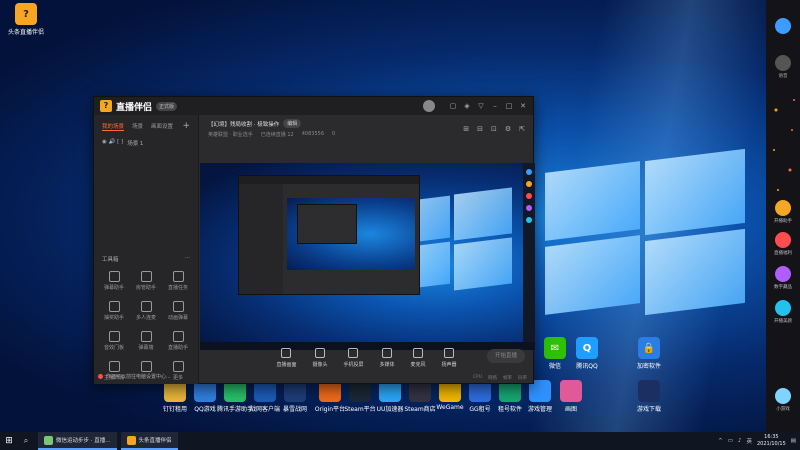  I want to click on desktop-icon: Q 腾讯QQ, so click(587, 353).